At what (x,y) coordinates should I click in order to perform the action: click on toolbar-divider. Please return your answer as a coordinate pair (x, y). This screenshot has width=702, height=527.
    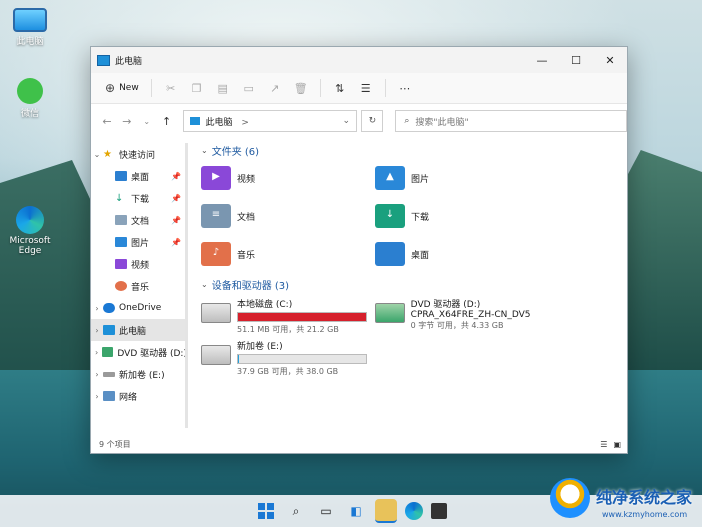
    Looking at the image, I should click on (385, 88).